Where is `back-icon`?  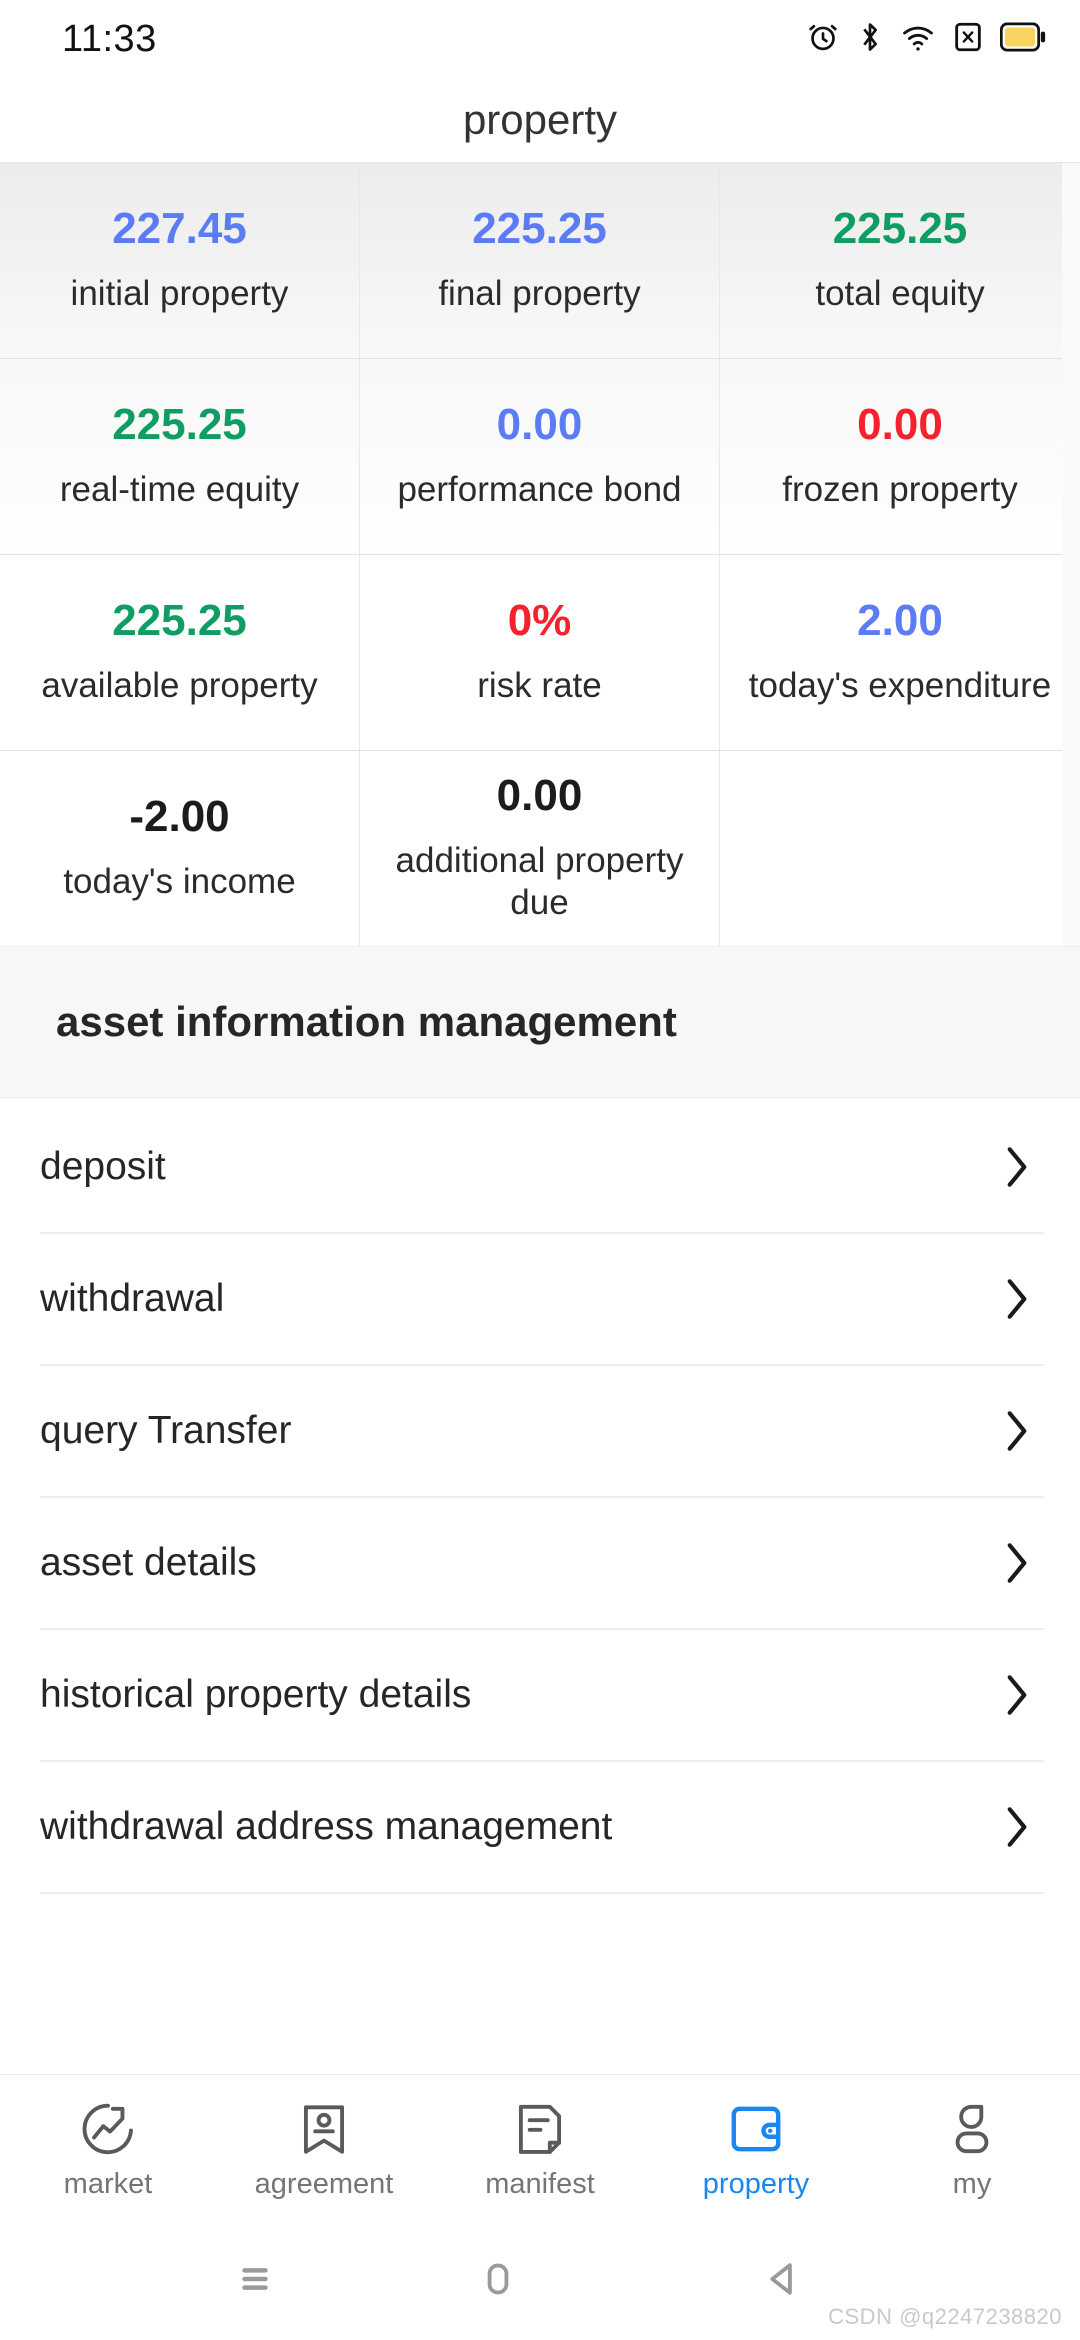
back-icon is located at coordinates (783, 2281).